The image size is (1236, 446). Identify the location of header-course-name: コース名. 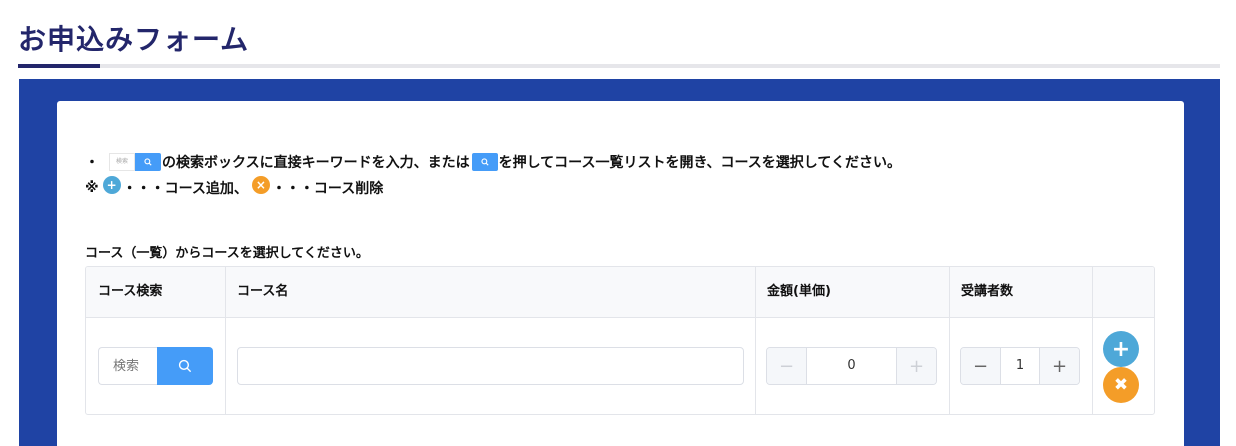
(263, 291).